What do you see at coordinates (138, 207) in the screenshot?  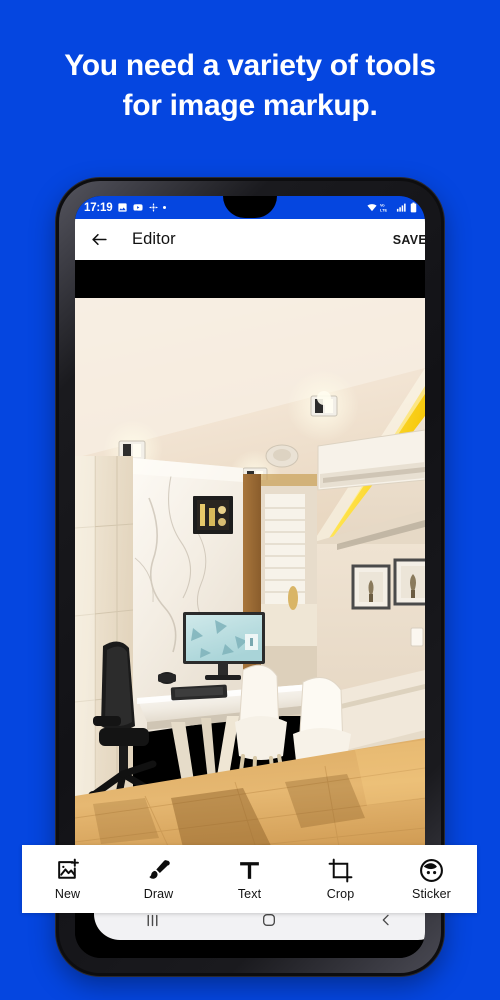 I see `youtube-icon` at bounding box center [138, 207].